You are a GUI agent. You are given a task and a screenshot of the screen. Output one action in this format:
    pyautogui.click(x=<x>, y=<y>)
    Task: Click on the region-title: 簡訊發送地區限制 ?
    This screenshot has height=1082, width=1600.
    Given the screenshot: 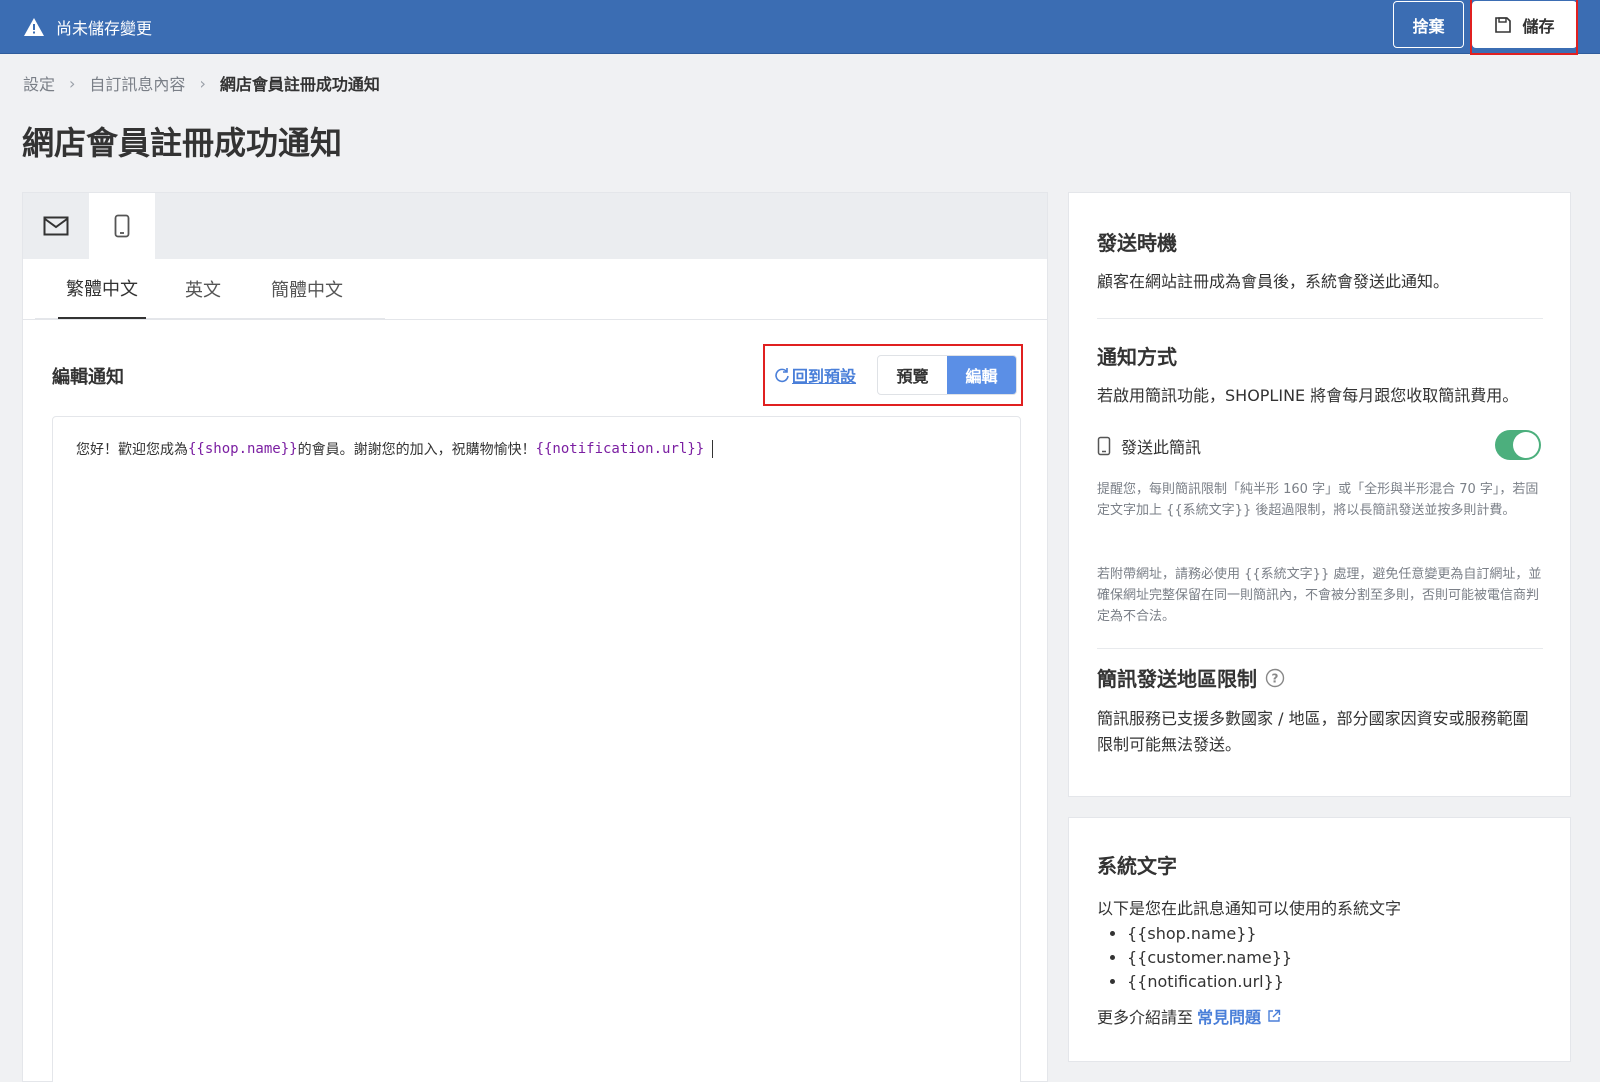 What is the action you would take?
    pyautogui.click(x=1191, y=677)
    